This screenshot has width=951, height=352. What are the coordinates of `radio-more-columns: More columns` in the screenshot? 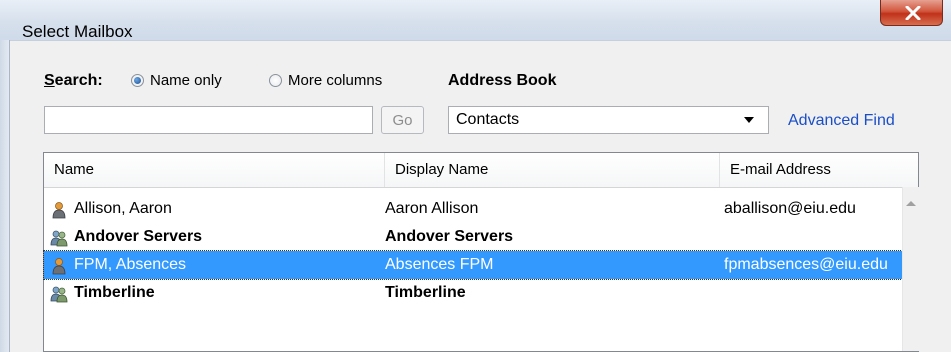 It's located at (325, 80).